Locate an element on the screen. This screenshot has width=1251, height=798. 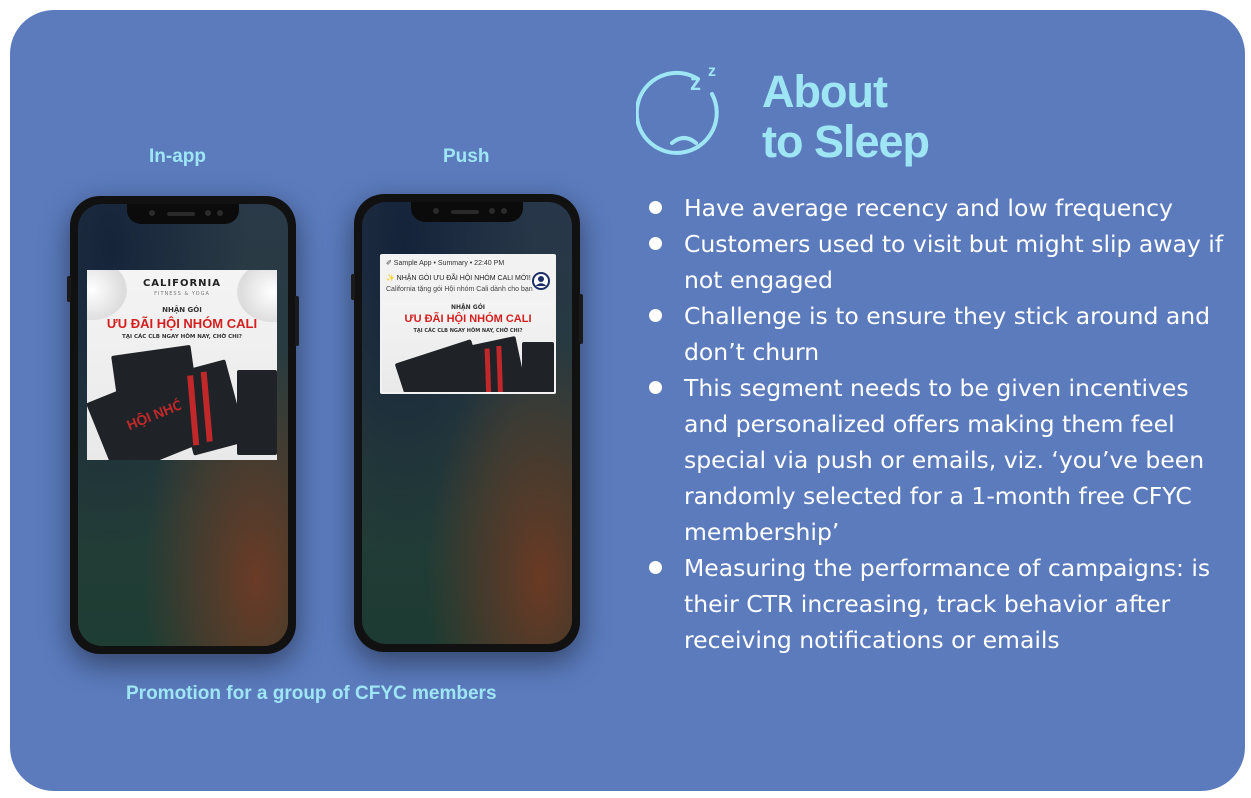
in-app-label: In-app is located at coordinates (177, 156).